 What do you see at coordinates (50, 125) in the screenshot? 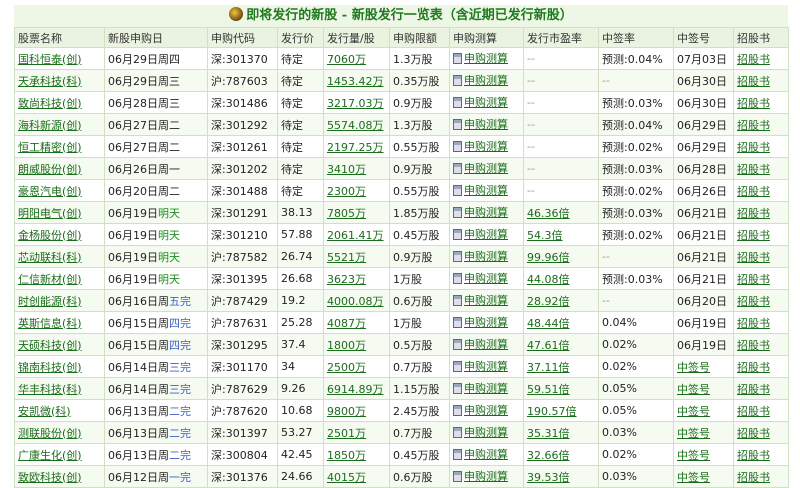
I see `stock-name-link: 海科新源(创)` at bounding box center [50, 125].